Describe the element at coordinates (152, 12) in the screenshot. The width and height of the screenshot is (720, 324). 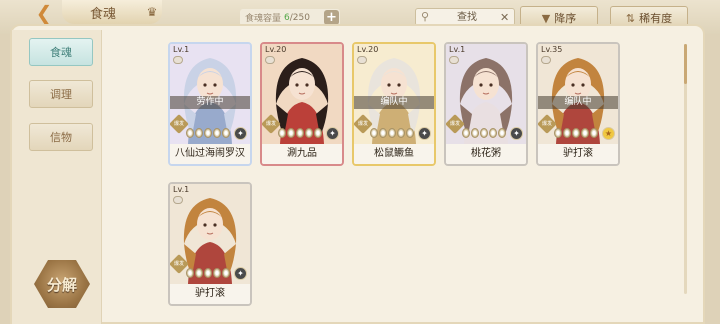
I see `crown-icon: ♛` at that location.